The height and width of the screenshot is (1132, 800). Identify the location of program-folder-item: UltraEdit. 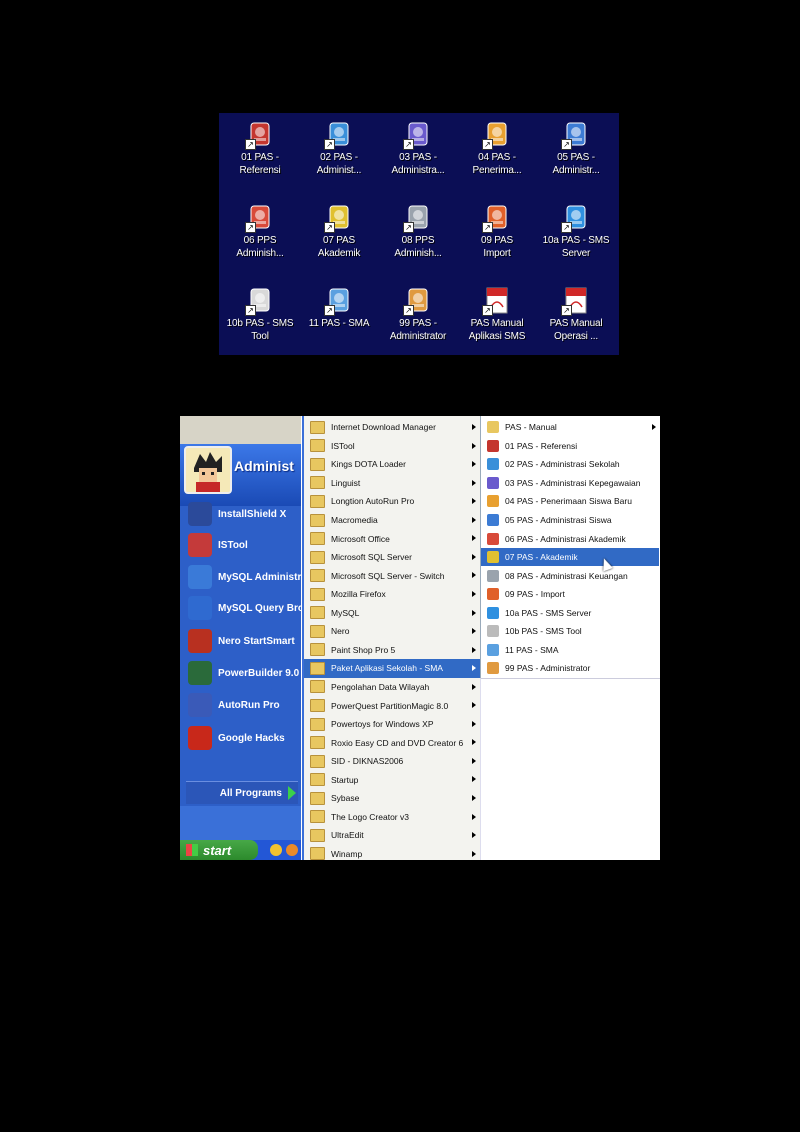
(392, 835).